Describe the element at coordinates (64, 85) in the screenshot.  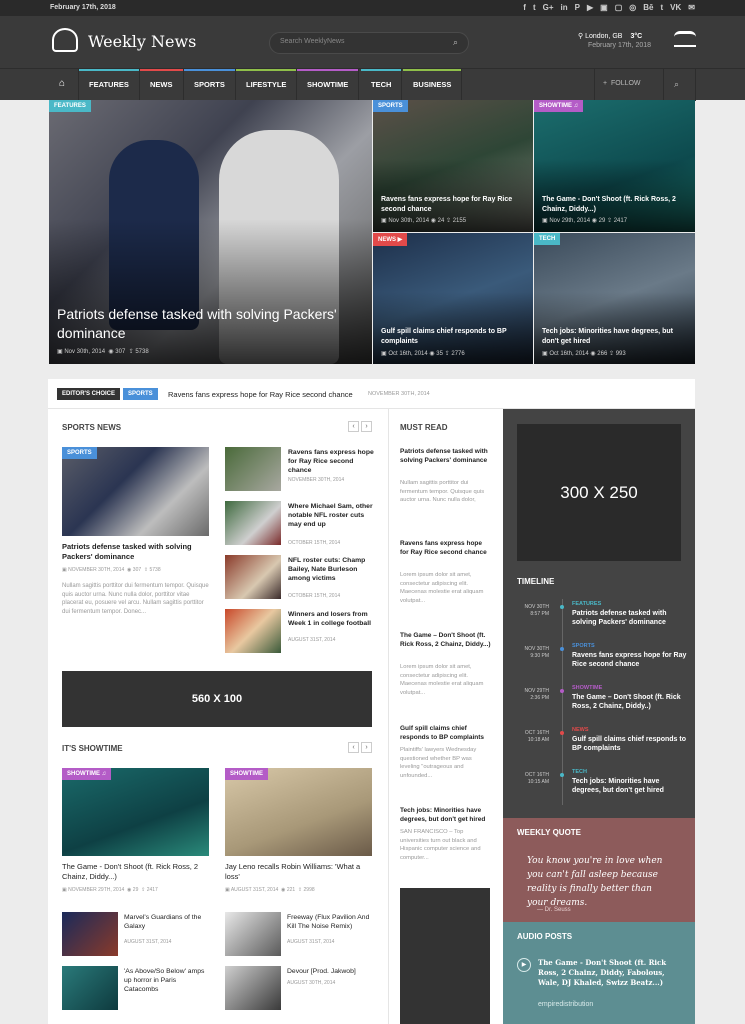
I see `home-icon: ⌂` at that location.